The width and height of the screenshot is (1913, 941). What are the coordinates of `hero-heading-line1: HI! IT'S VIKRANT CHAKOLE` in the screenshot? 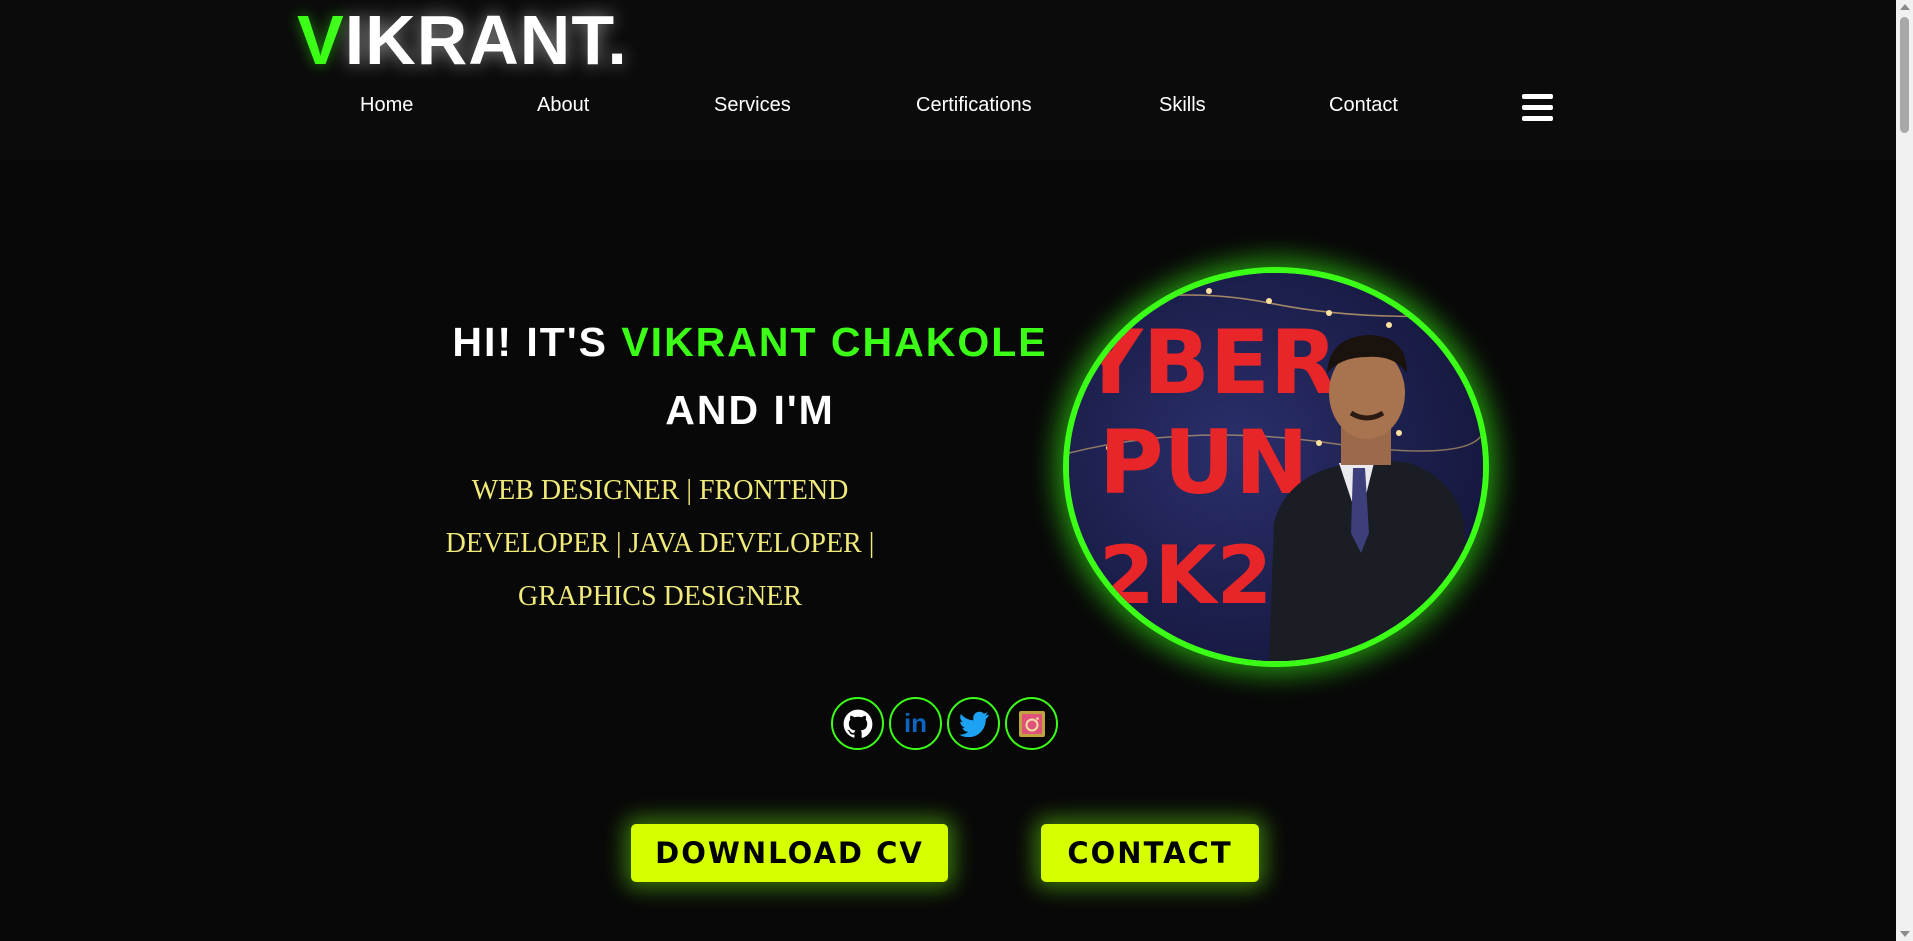 It's located at (750, 342).